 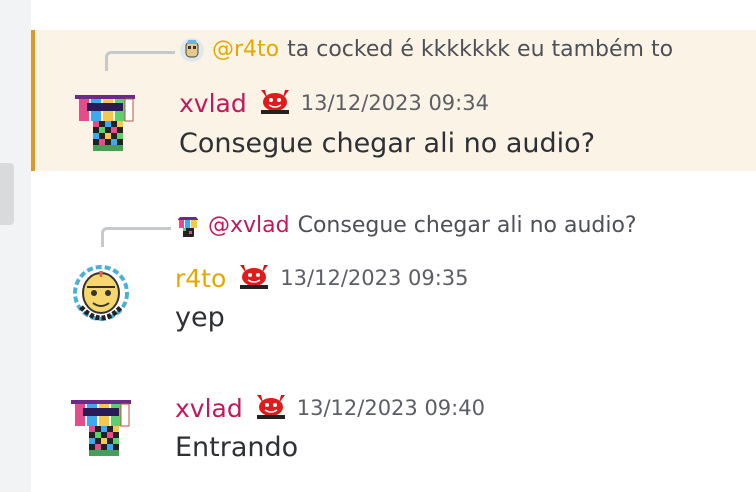 I want to click on message-header: r4to 13/12/2023 09:35, so click(x=322, y=278).